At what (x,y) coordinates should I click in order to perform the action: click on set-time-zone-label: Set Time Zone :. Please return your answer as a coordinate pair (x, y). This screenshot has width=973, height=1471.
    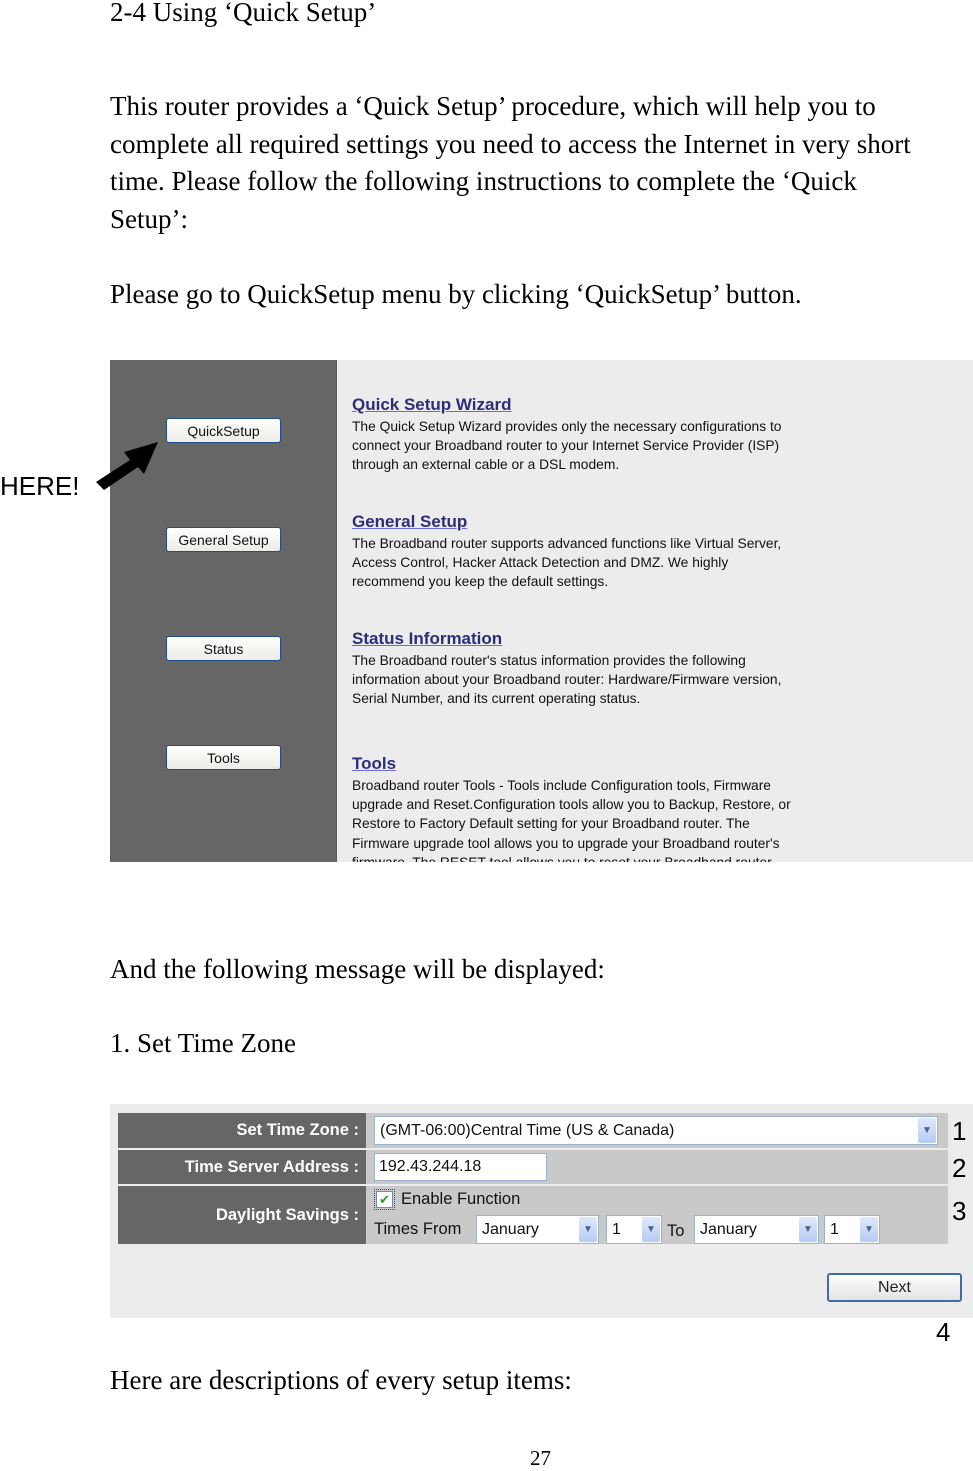
    Looking at the image, I should click on (242, 1130).